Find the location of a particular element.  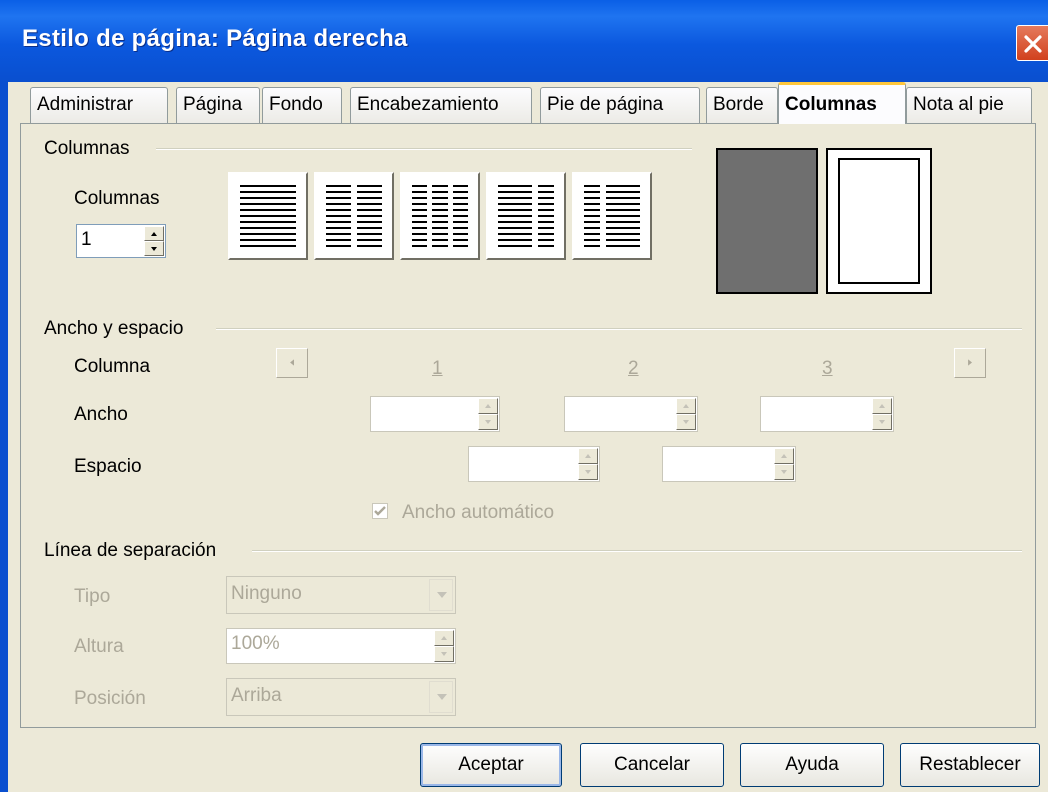

preview-left-page is located at coordinates (767, 221).